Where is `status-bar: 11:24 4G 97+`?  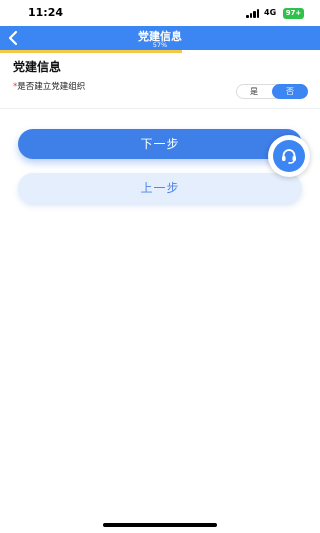 status-bar: 11:24 4G 97+ is located at coordinates (160, 13).